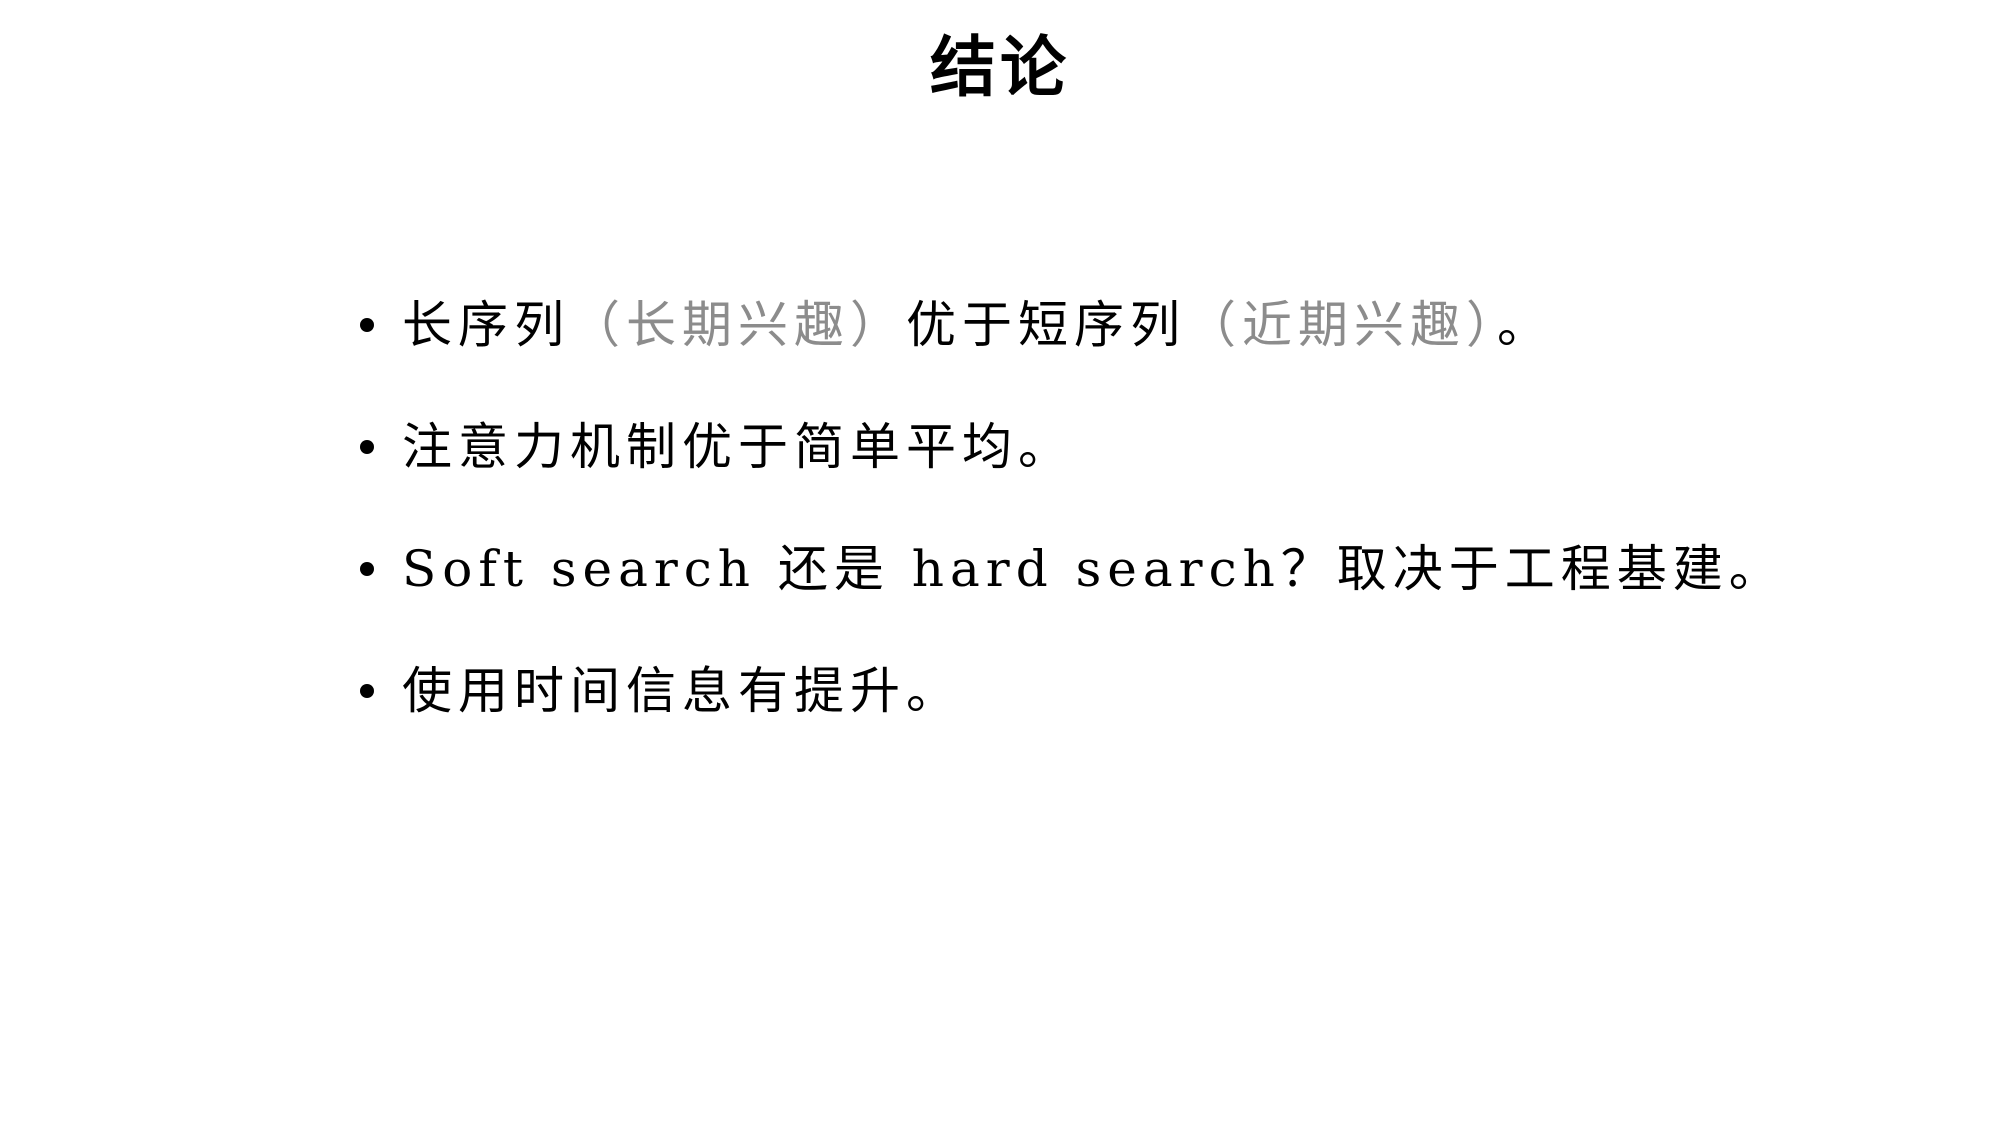 The height and width of the screenshot is (1125, 2000). Describe the element at coordinates (486, 325) in the screenshot. I see `bullet-text-part: 长序列` at that location.